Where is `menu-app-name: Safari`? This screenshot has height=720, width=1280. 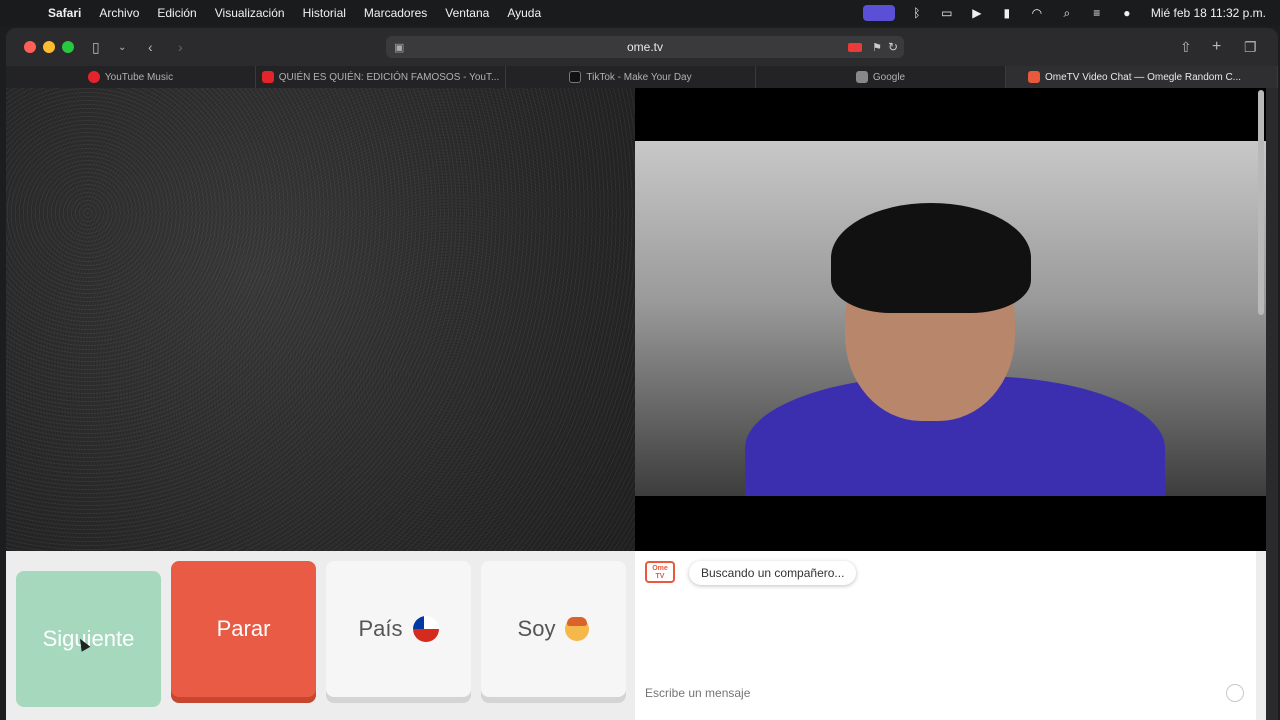
menu-app-name: Safari is located at coordinates (64, 13).